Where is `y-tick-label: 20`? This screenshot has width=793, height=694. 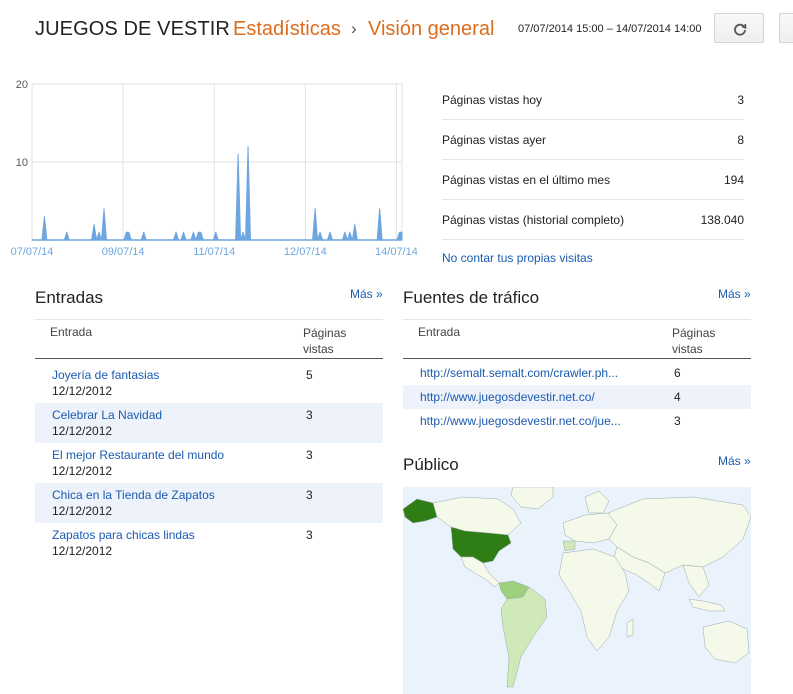
y-tick-label: 20 is located at coordinates (22, 85).